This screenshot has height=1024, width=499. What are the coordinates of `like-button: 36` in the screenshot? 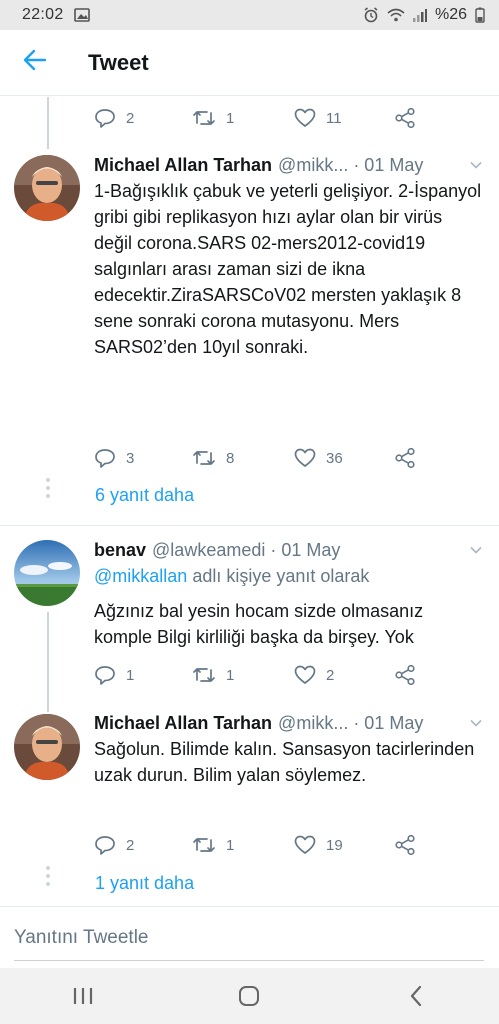 It's located at (318, 458).